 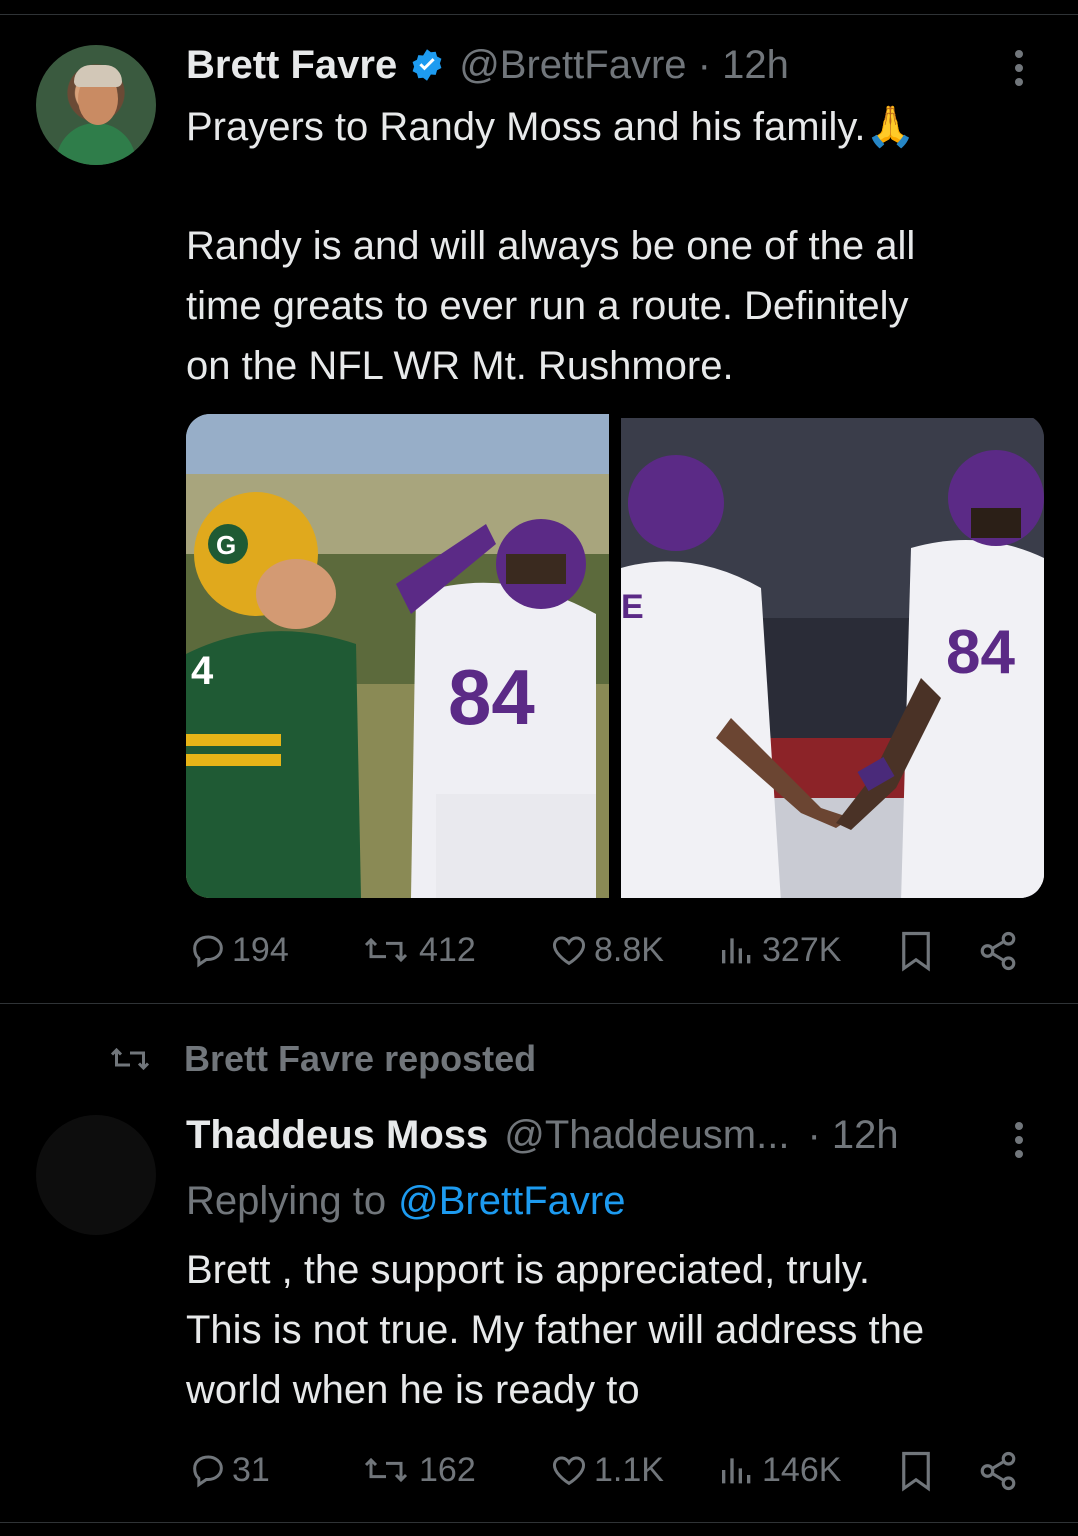 What do you see at coordinates (802, 949) in the screenshot?
I see `view-count: 327K` at bounding box center [802, 949].